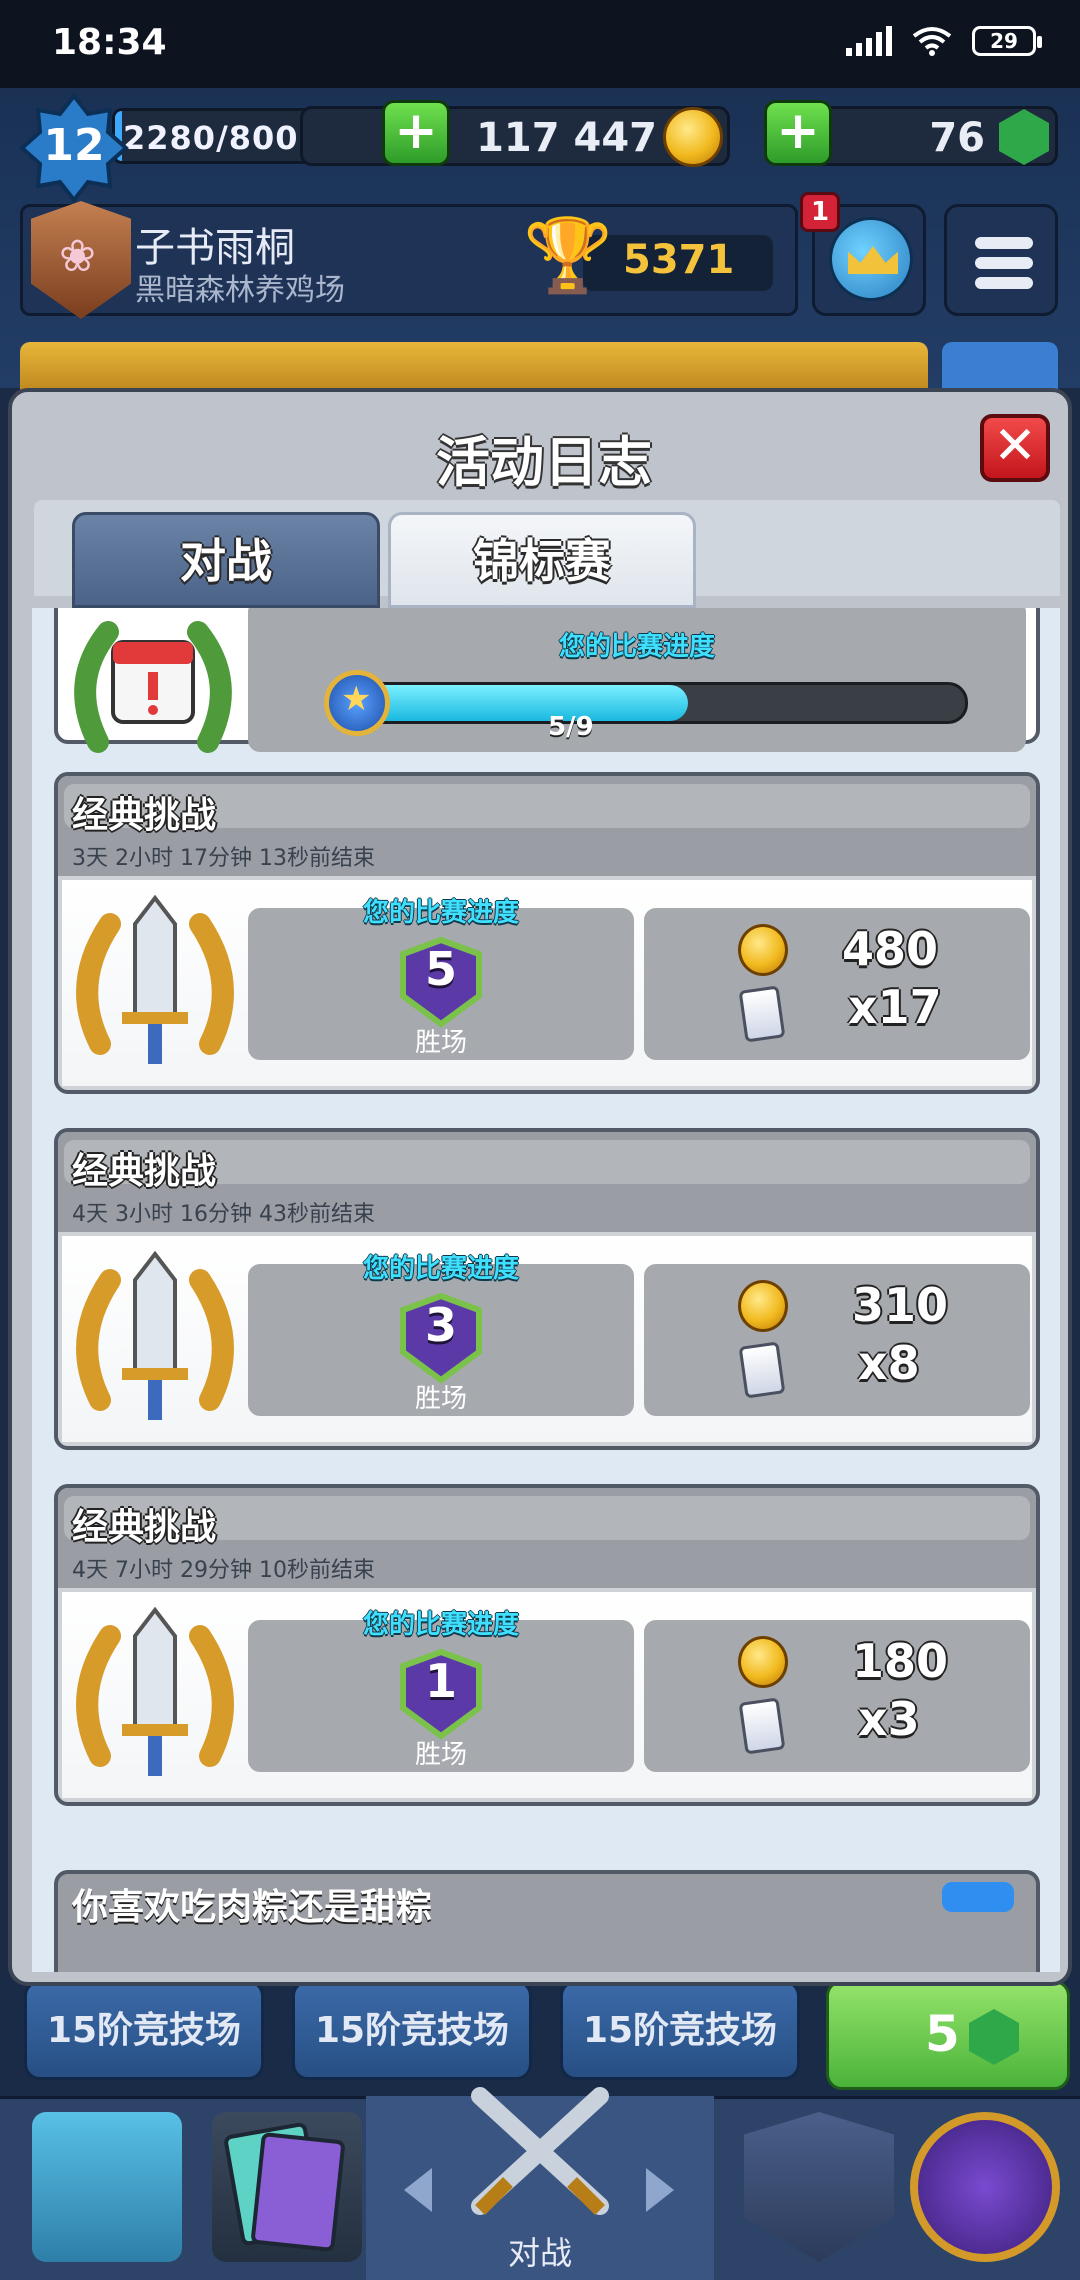 This screenshot has width=1080, height=2280. Describe the element at coordinates (416, 133) in the screenshot. I see `buy-gold-button: +` at that location.